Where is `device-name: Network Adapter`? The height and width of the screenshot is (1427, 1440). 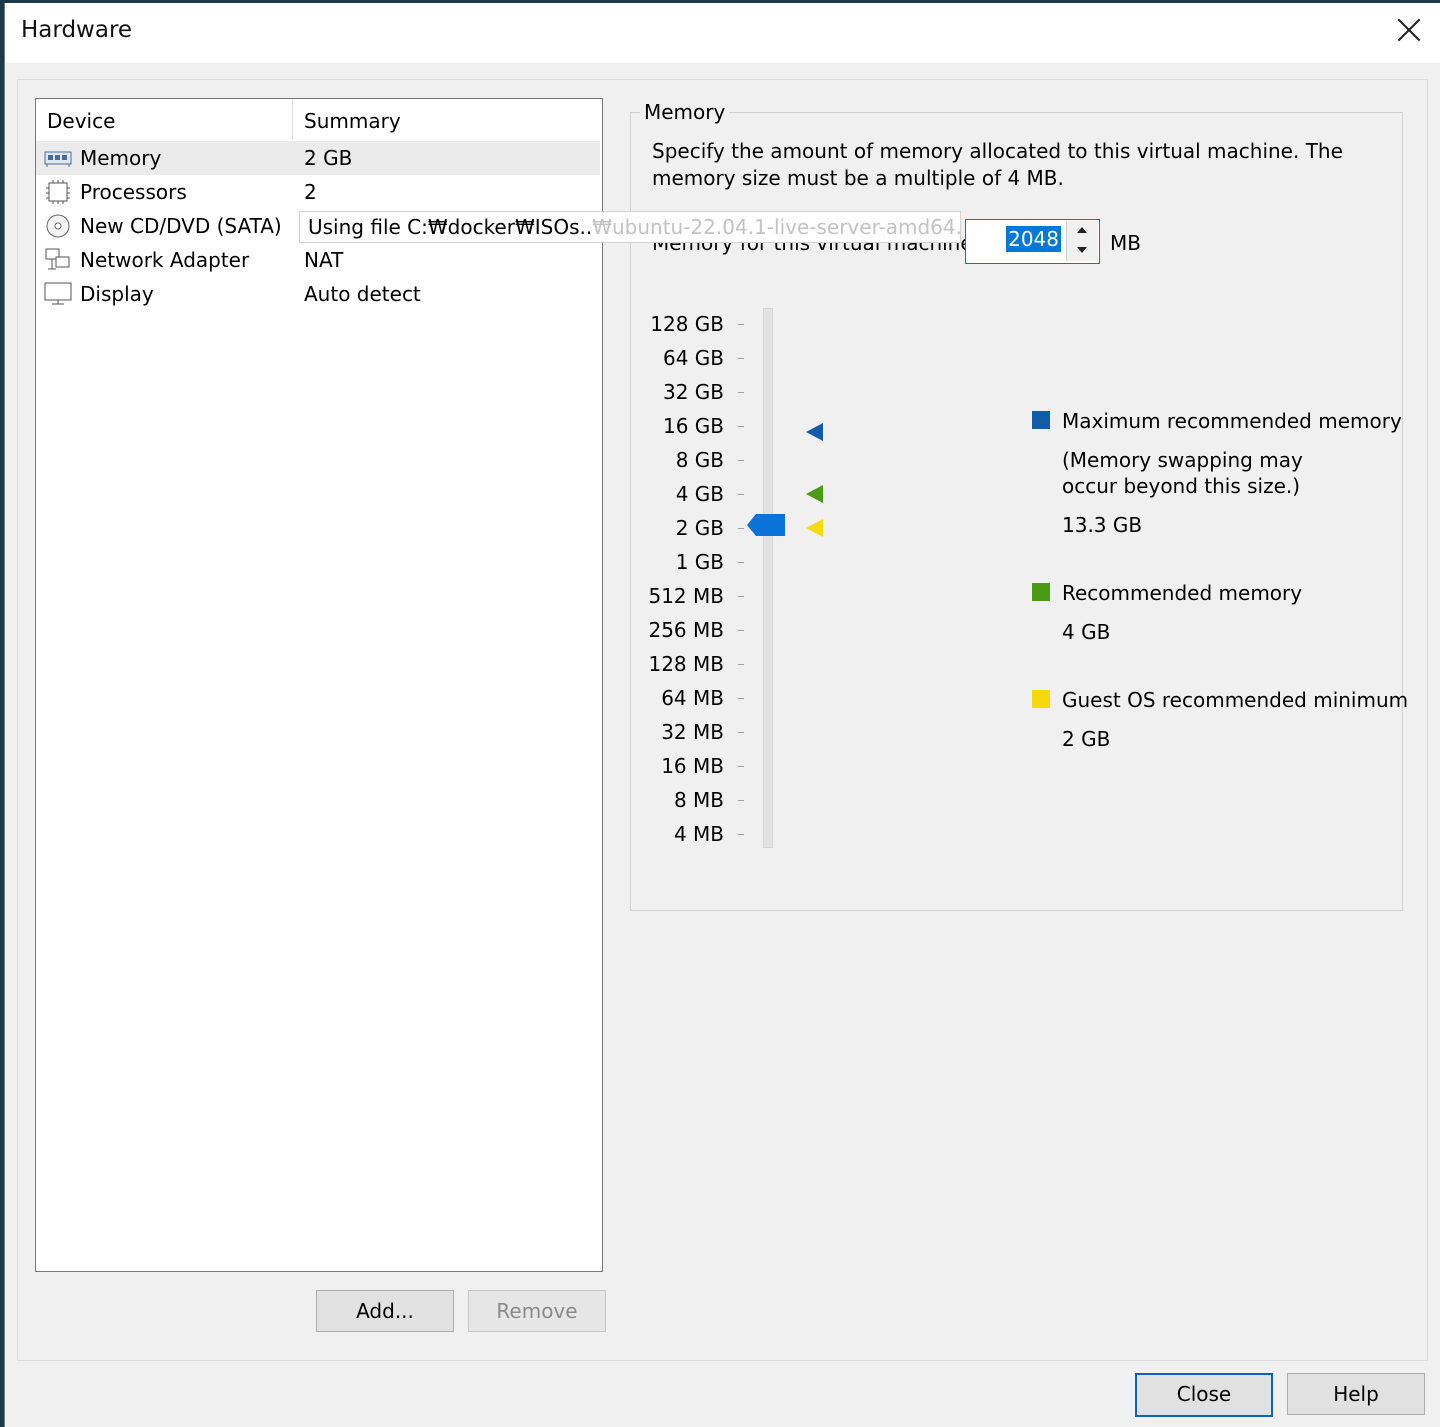
device-name: Network Adapter is located at coordinates (165, 260).